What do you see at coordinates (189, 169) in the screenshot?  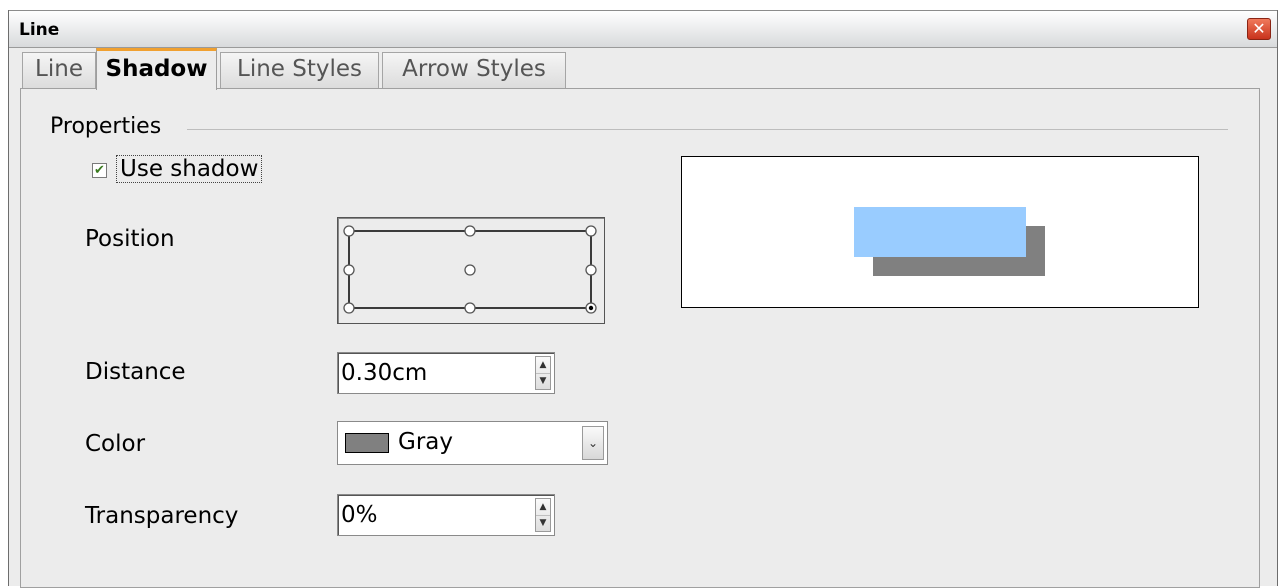 I see `use-shadow-label: Use shadow` at bounding box center [189, 169].